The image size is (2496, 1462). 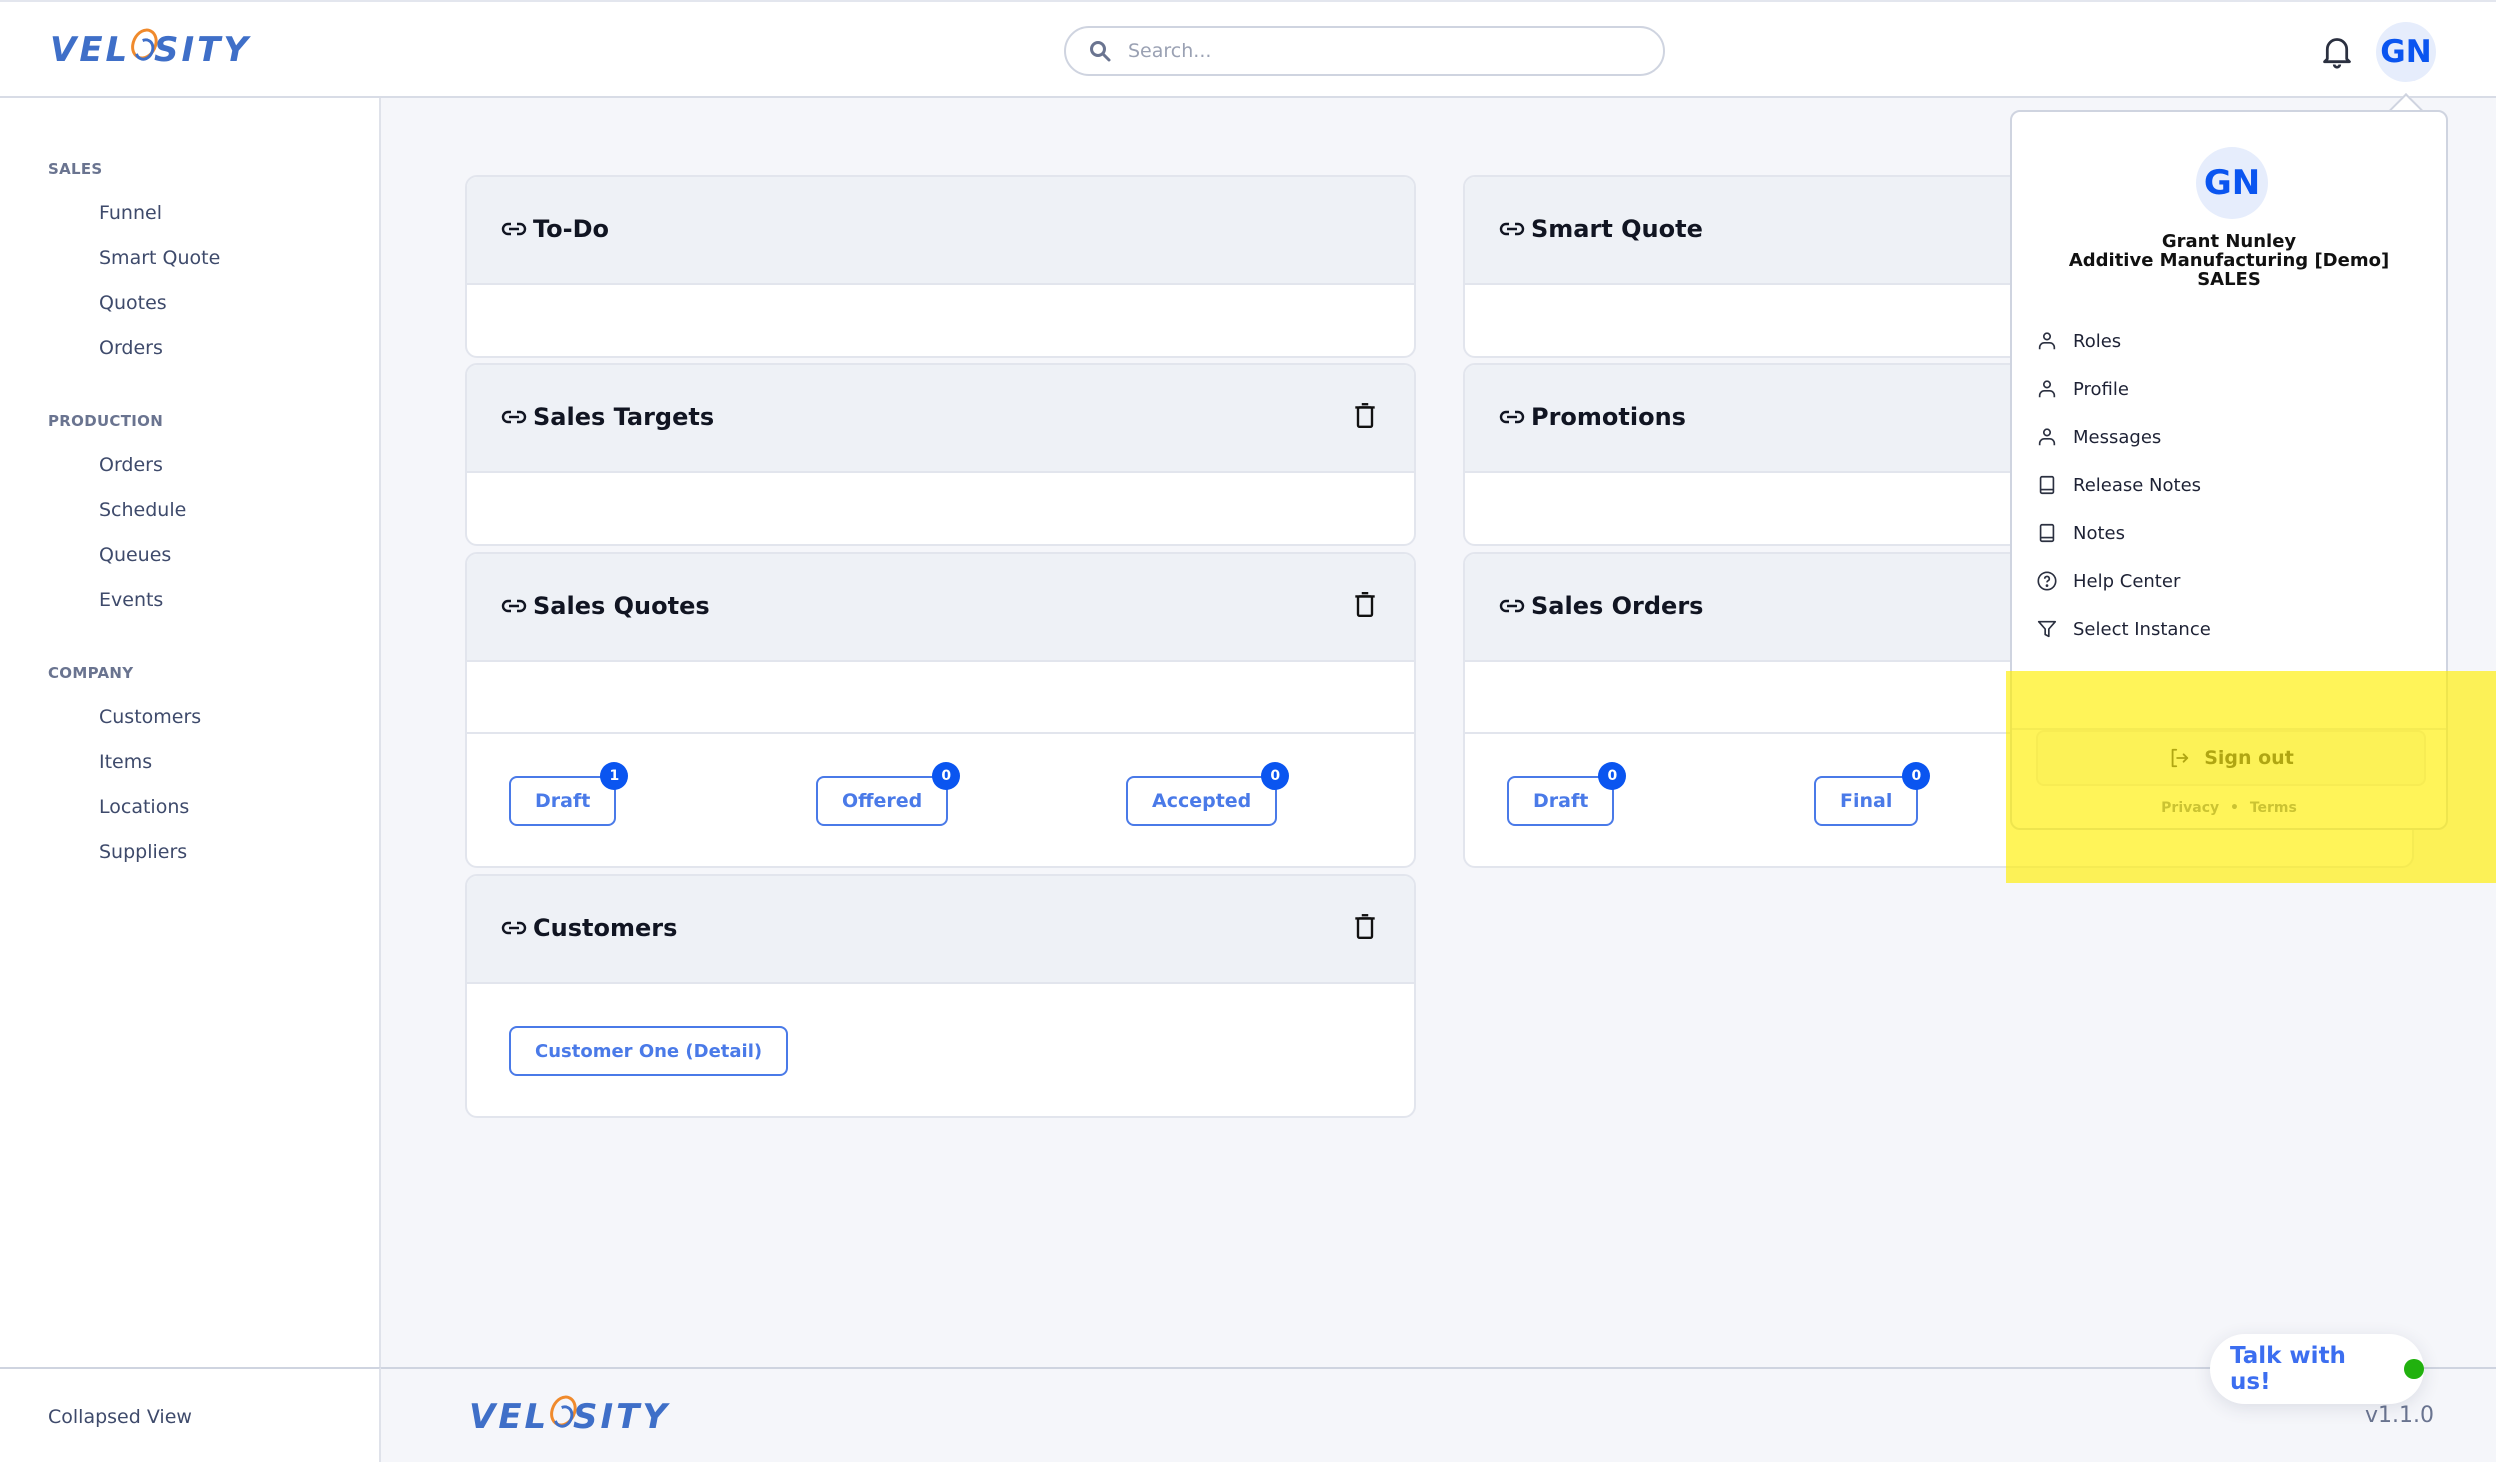 I want to click on card-header: To-Do, so click(x=940, y=231).